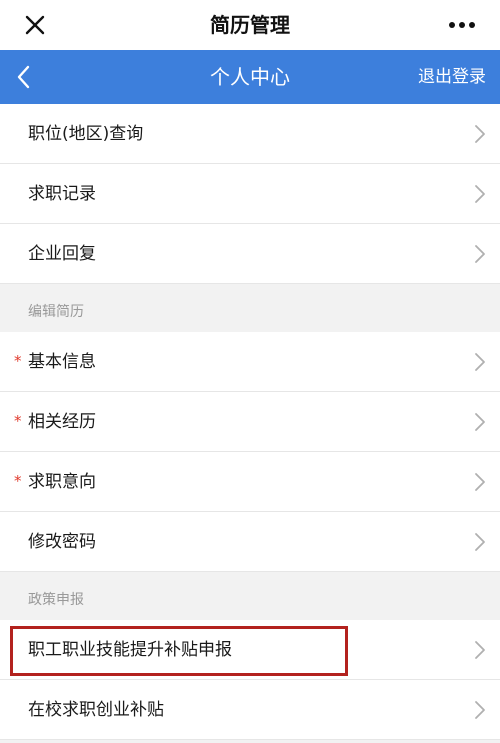 The width and height of the screenshot is (500, 743). I want to click on more-button, so click(462, 25).